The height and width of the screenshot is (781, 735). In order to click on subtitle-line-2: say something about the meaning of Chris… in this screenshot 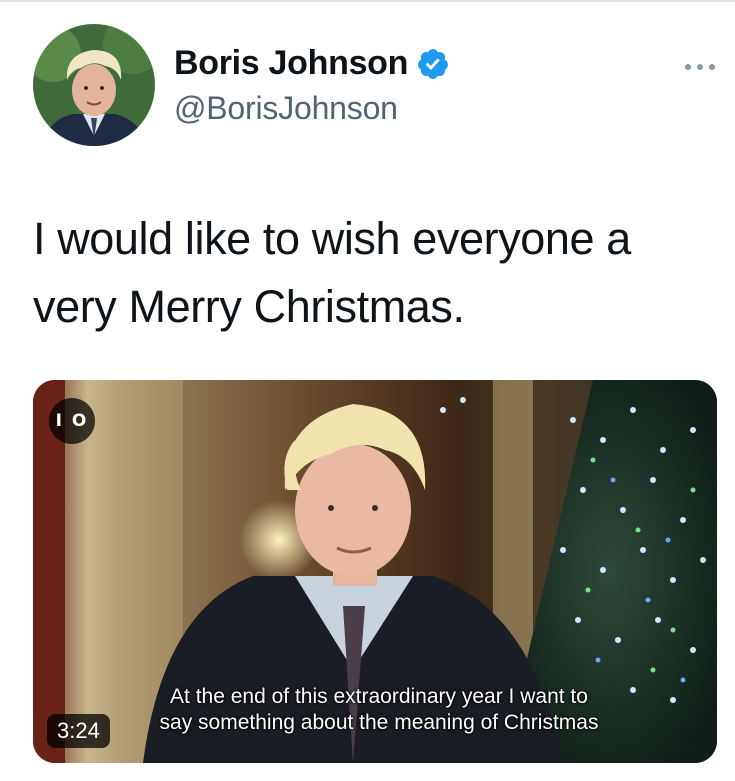, I will do `click(379, 722)`.